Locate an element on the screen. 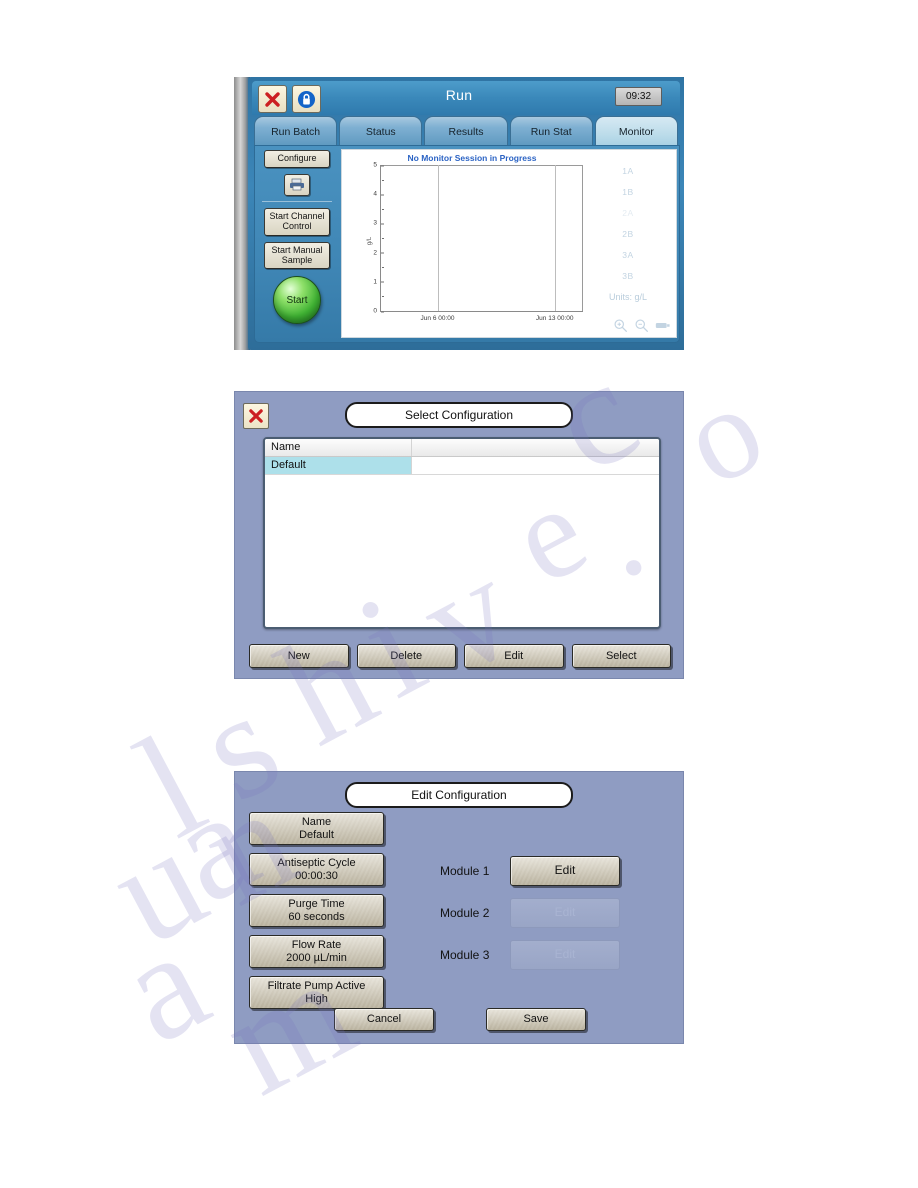 Image resolution: width=918 pixels, height=1188 pixels. module-1-edit-button: Edit is located at coordinates (565, 871).